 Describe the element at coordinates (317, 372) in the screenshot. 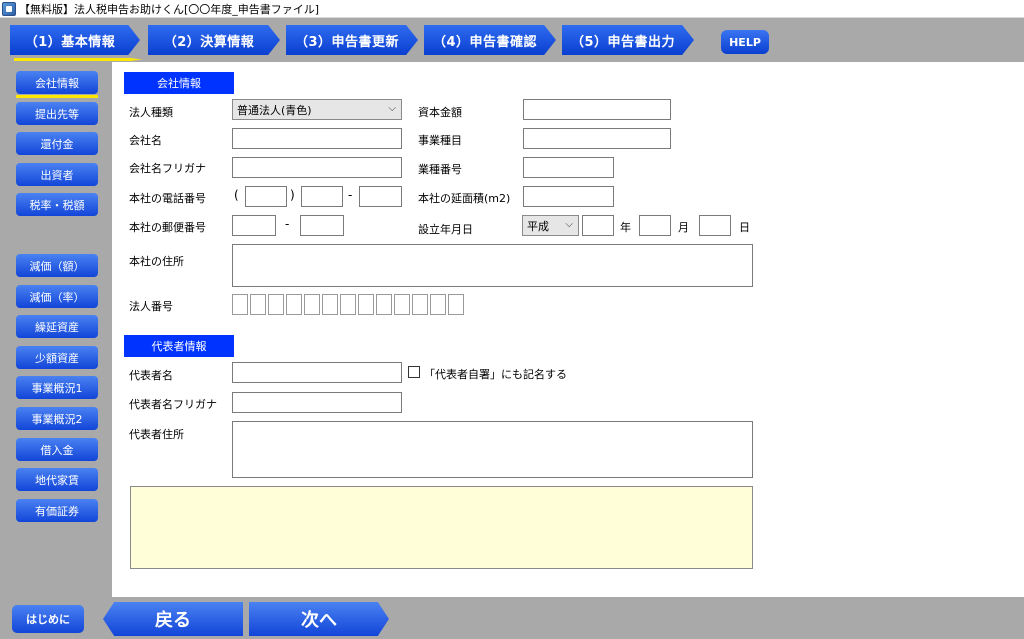

I see `rep-name-input` at that location.